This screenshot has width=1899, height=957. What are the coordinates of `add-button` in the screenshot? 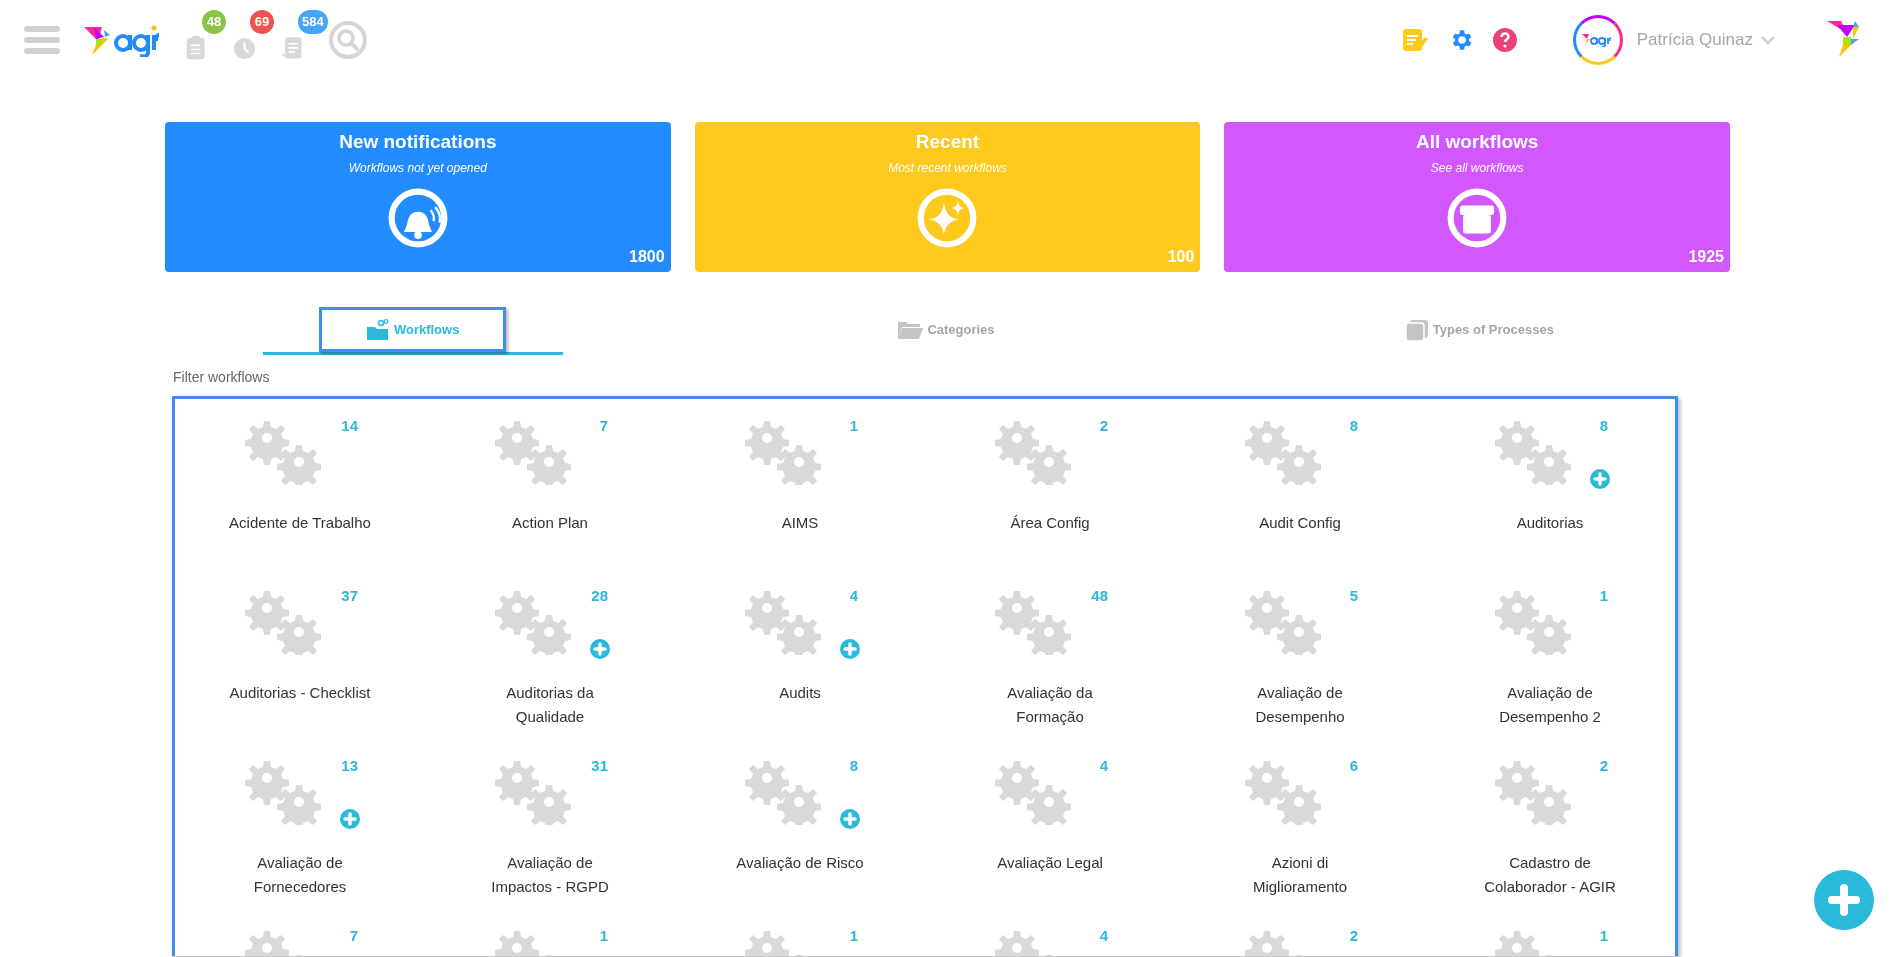 It's located at (1844, 900).